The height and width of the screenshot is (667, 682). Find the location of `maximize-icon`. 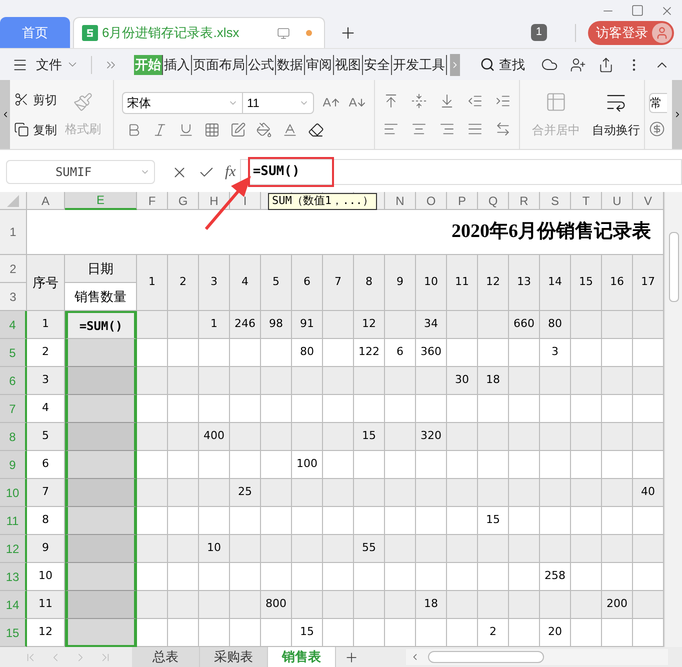

maximize-icon is located at coordinates (637, 10).